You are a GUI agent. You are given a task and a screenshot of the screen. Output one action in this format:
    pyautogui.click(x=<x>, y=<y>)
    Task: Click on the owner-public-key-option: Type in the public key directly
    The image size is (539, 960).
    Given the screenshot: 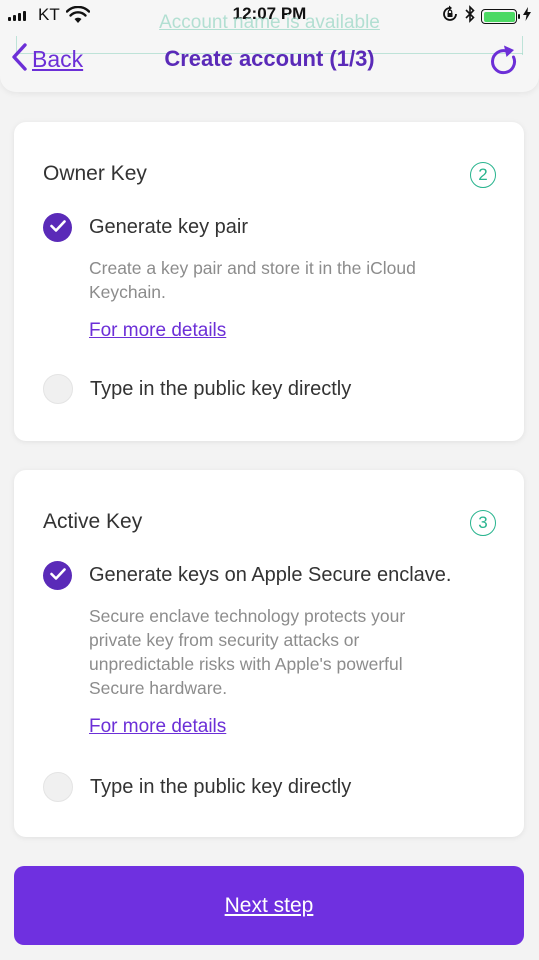 What is the action you would take?
    pyautogui.click(x=197, y=389)
    